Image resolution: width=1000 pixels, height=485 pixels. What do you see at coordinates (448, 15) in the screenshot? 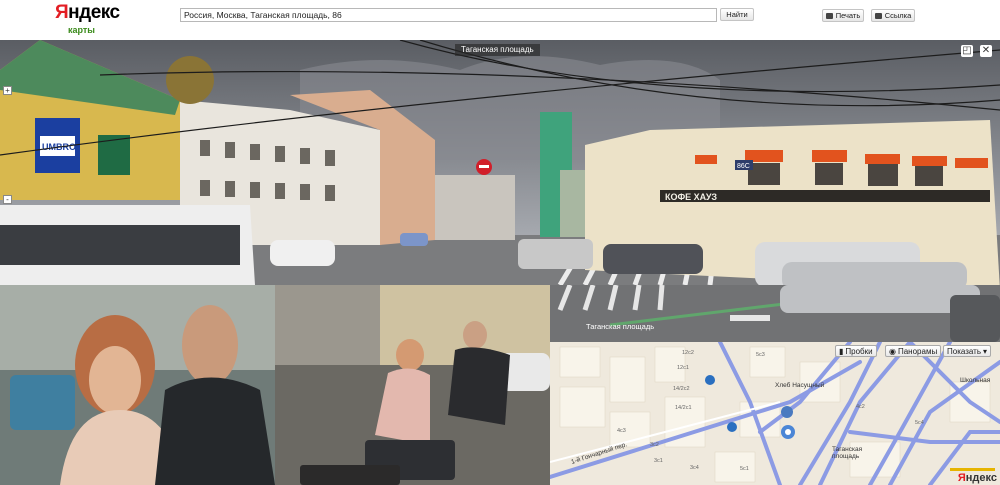
I see `search-input` at bounding box center [448, 15].